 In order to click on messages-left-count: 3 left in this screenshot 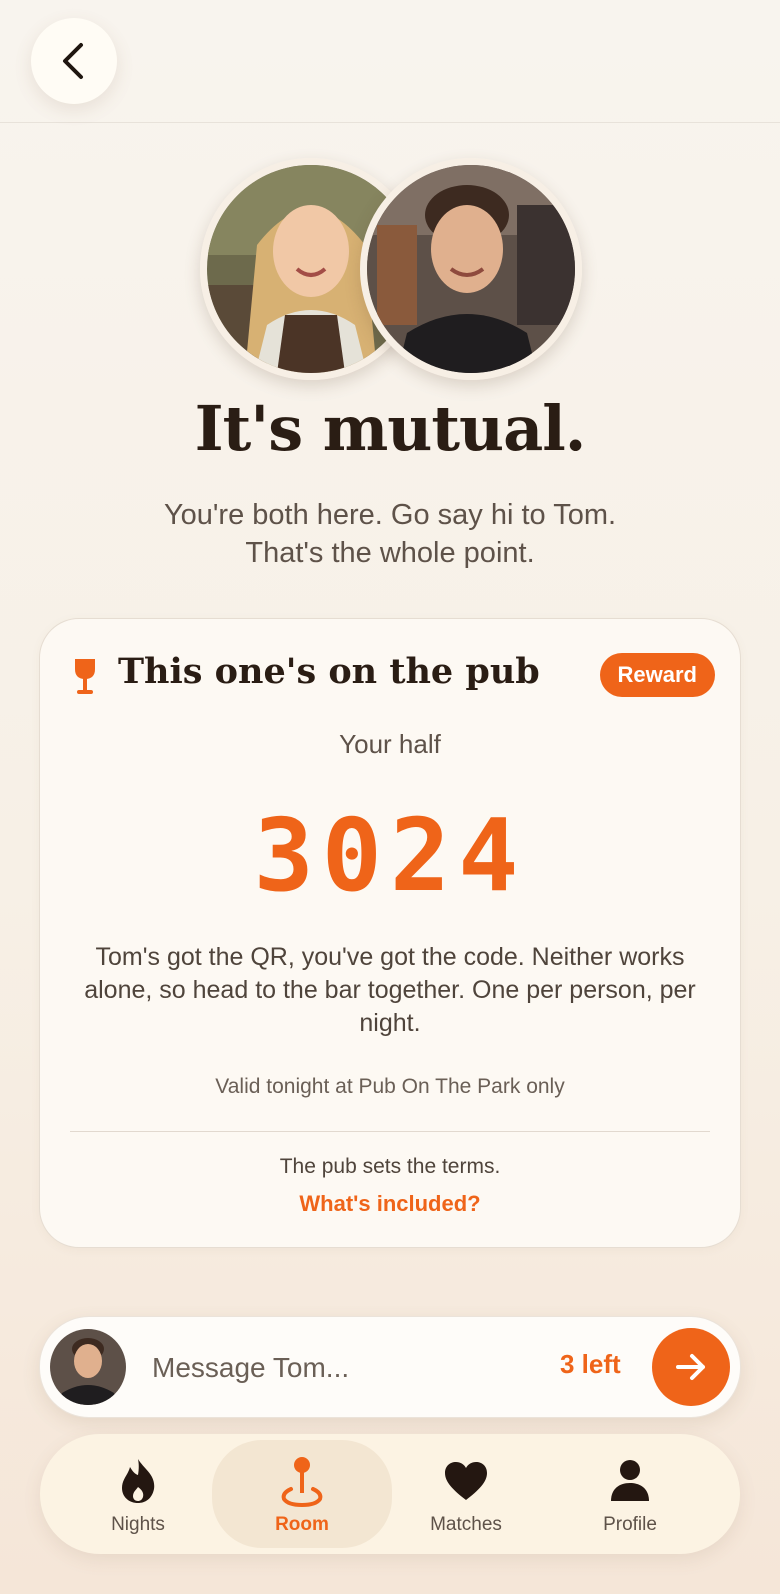, I will do `click(590, 1364)`.